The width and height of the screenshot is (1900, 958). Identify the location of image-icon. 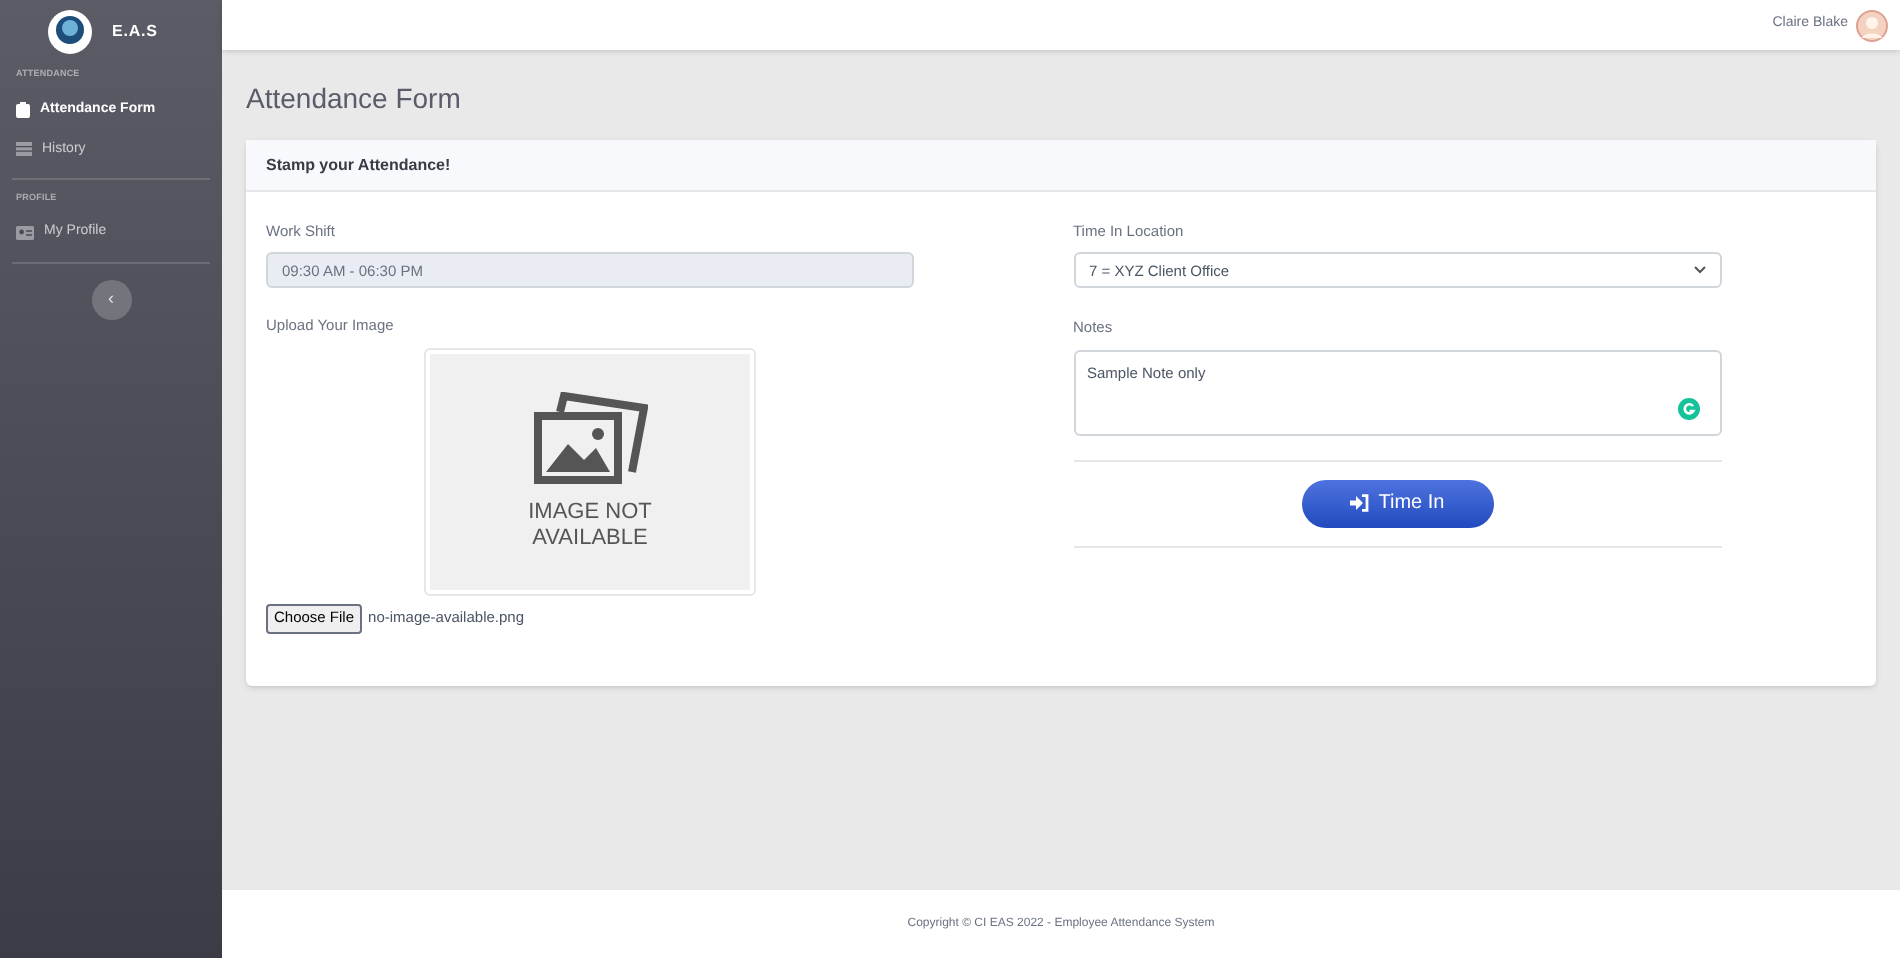
(590, 439).